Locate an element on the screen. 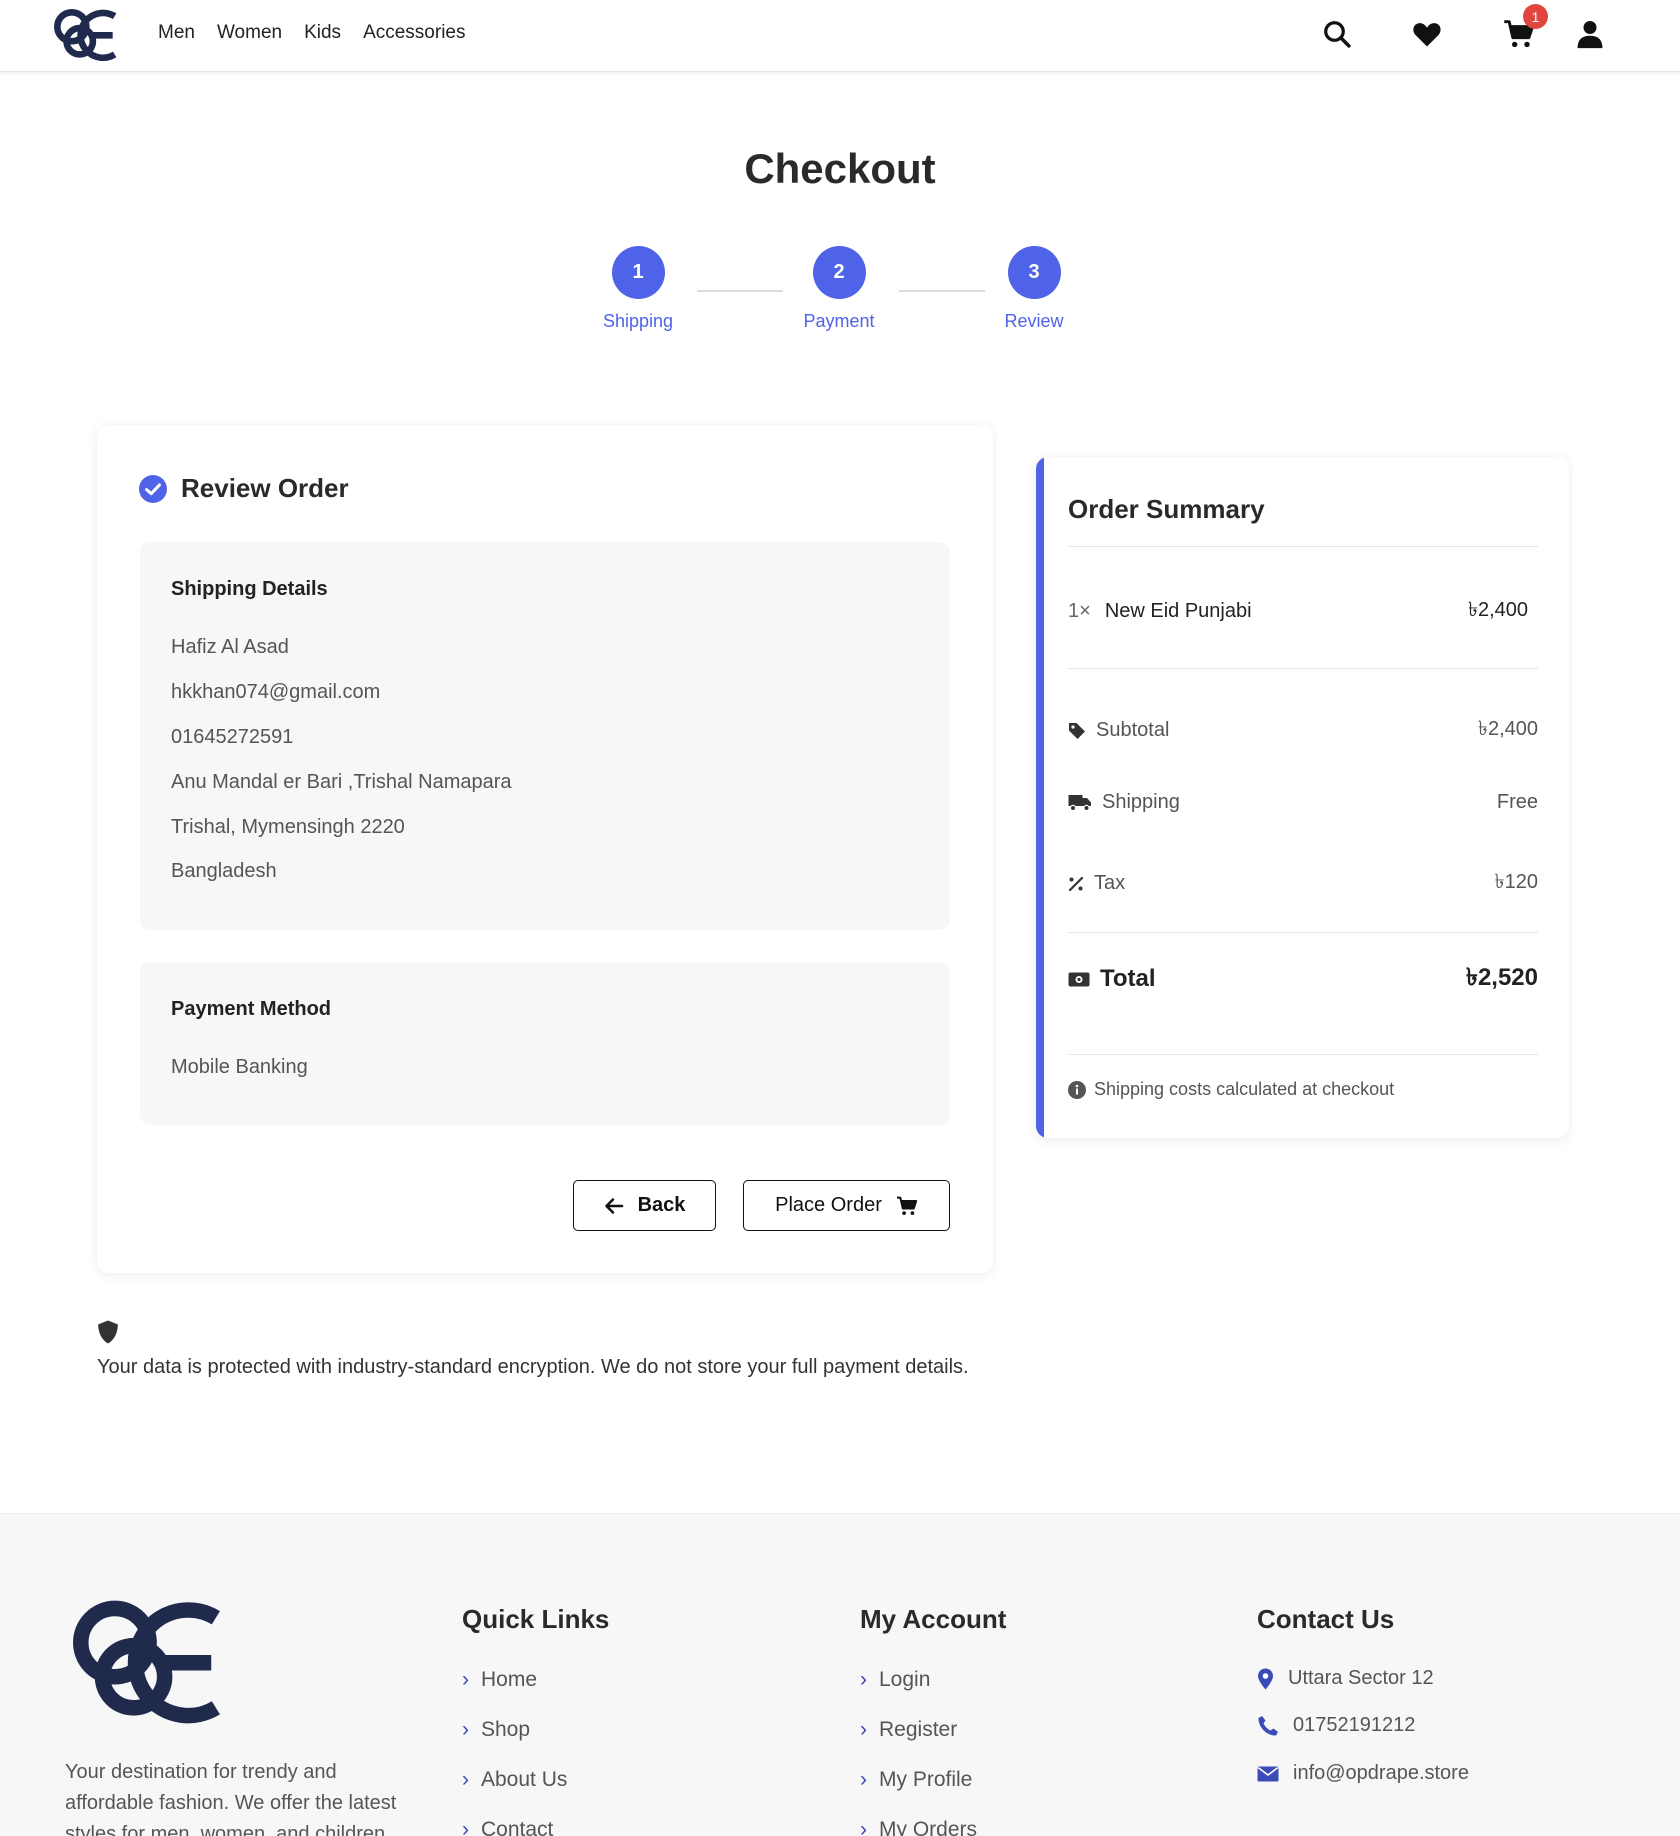 This screenshot has width=1680, height=1836. footer-link-profile: › My Profile is located at coordinates (916, 1780).